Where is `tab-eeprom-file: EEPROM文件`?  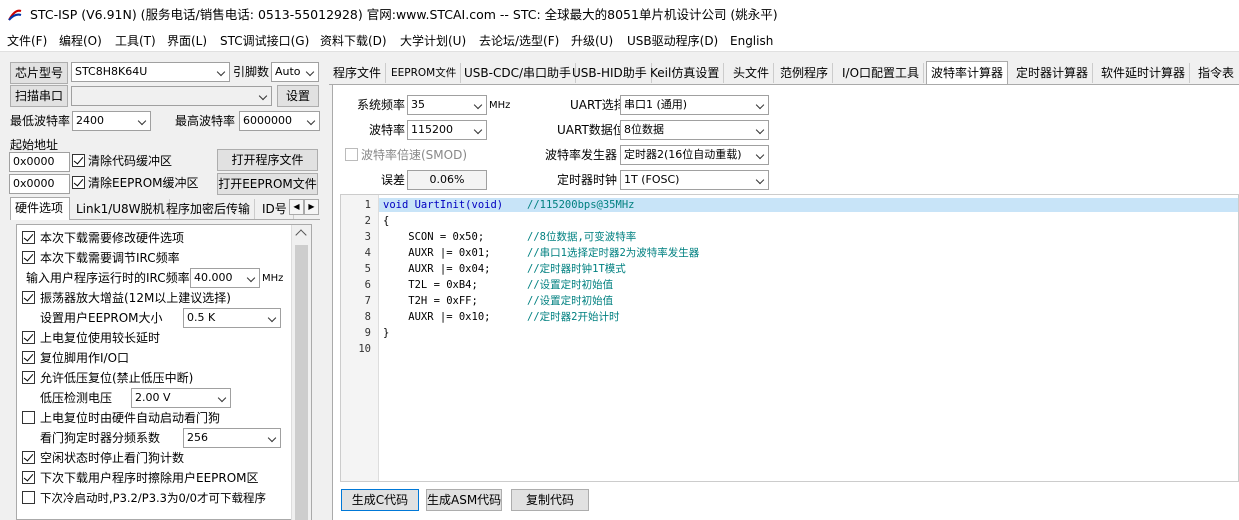
tab-eeprom-file: EEPROM文件 is located at coordinates (424, 73).